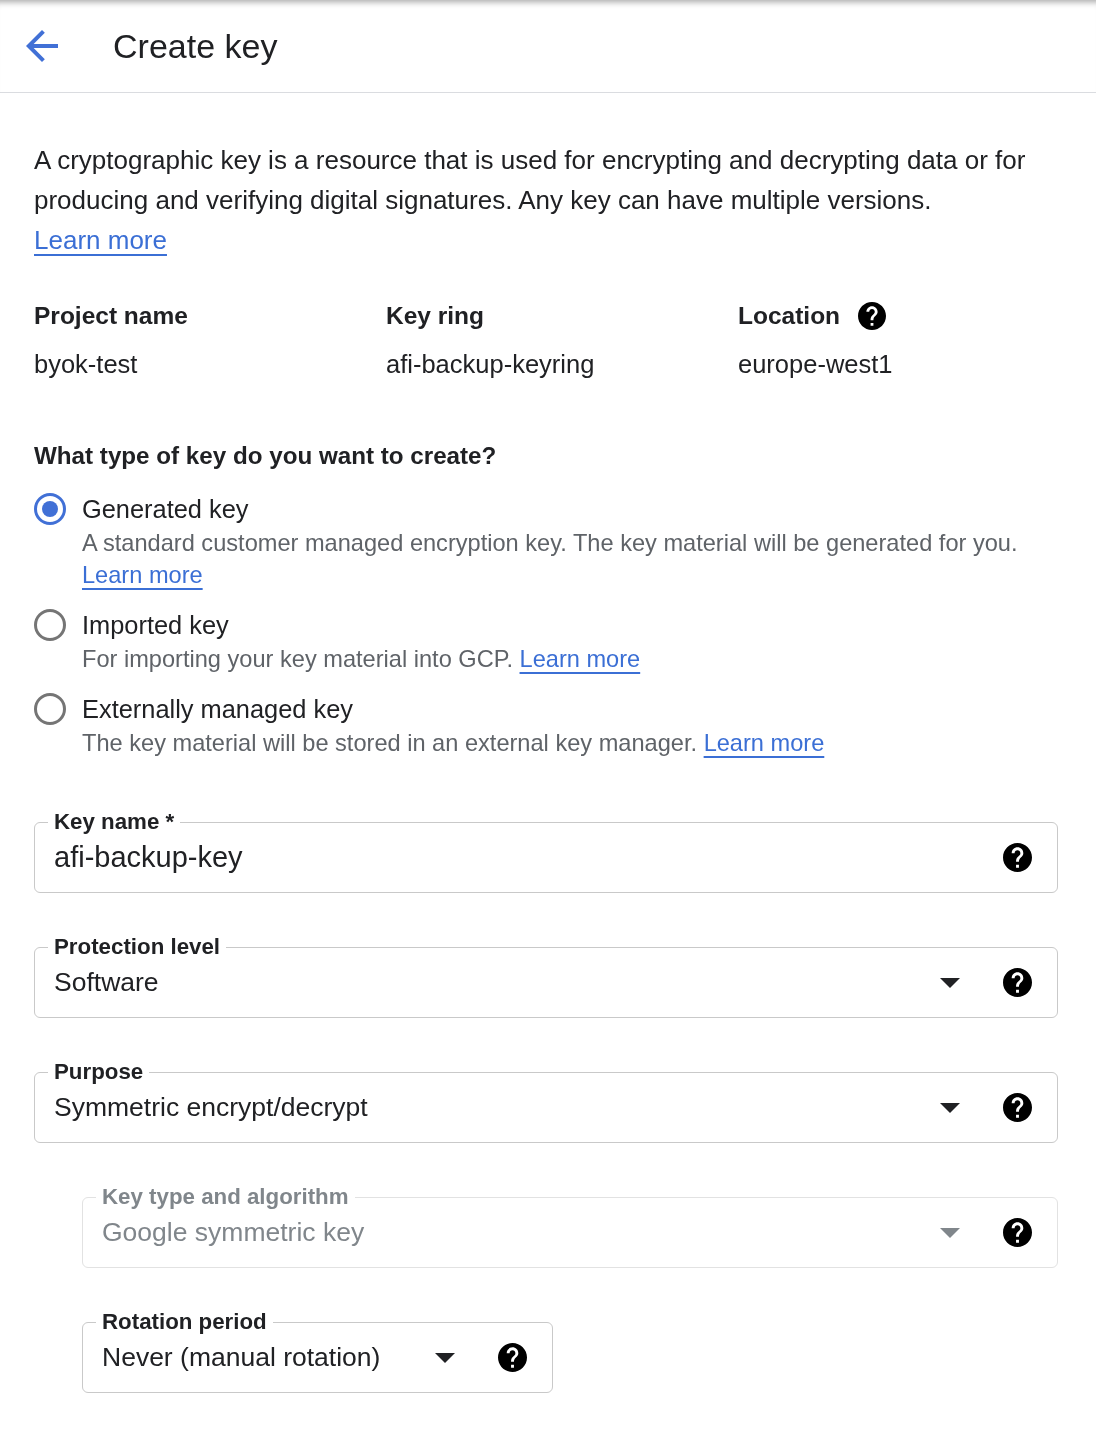  I want to click on option-description: For importing your key material into GCP., so click(297, 659).